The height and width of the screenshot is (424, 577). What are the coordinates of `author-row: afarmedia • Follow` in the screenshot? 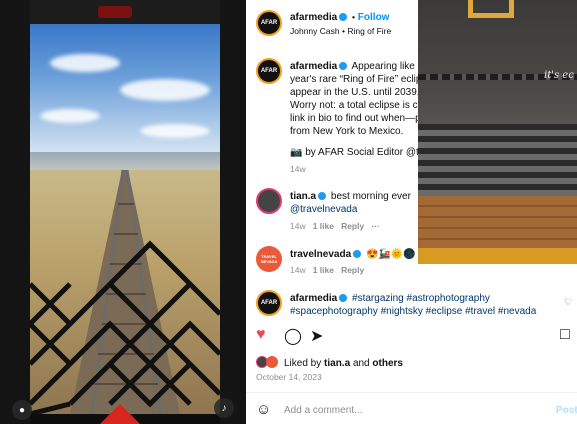 It's located at (339, 17).